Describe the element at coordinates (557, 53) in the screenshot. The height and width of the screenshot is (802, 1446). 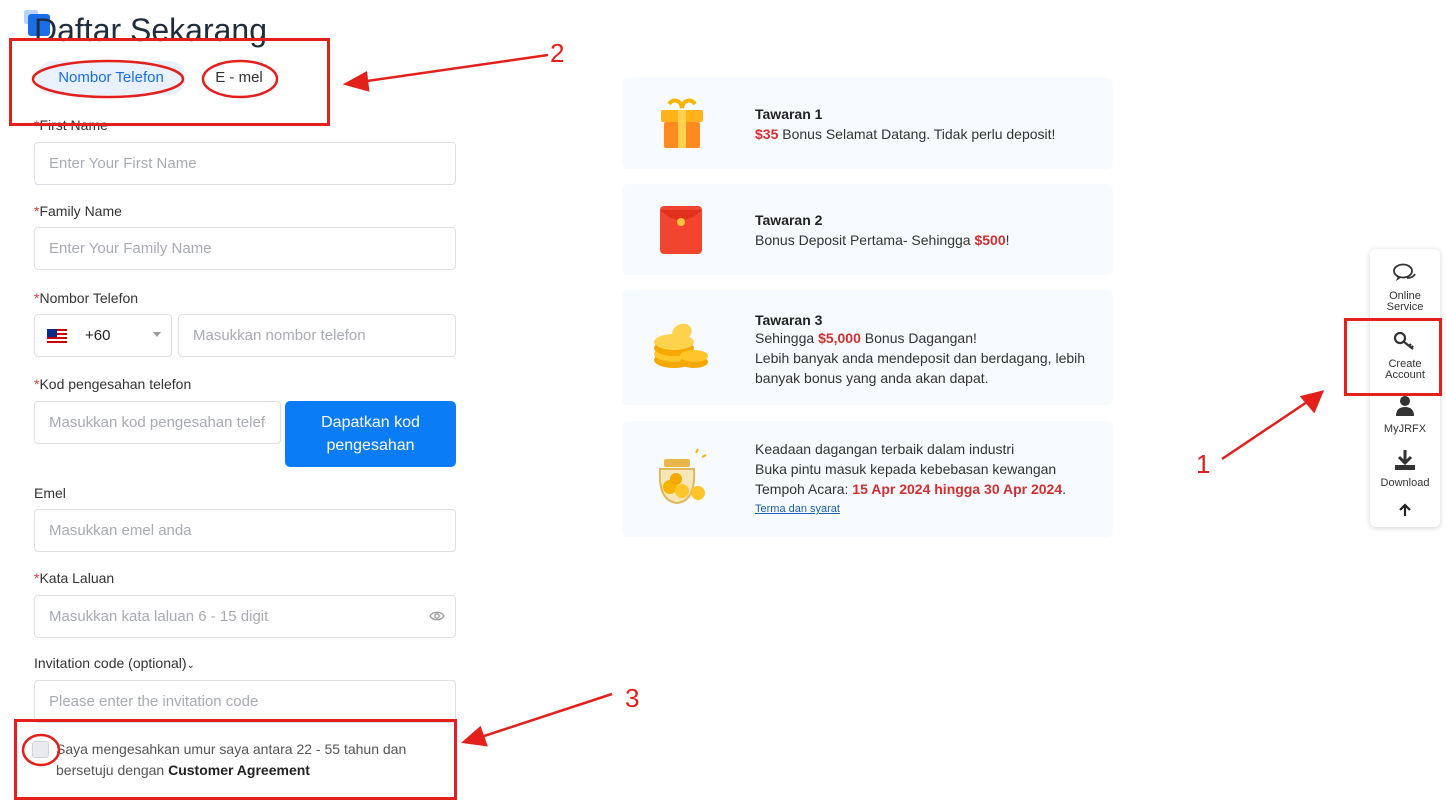
I see `annotation-number-2: 2` at that location.